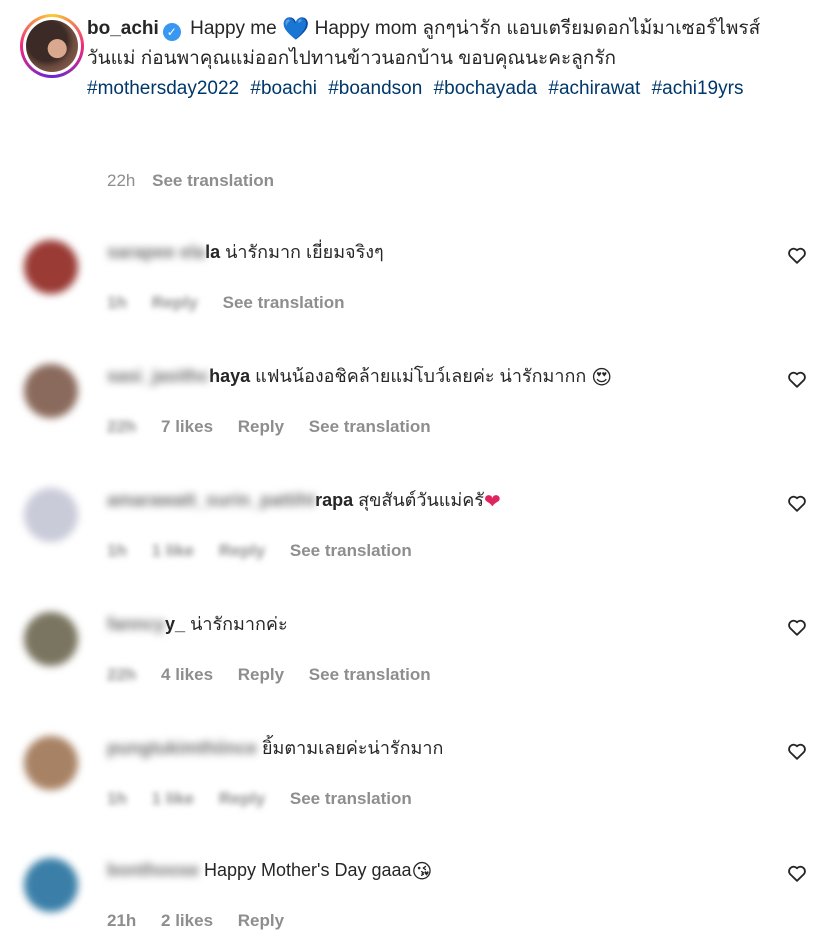  I want to click on comment-likes: 7 likes, so click(187, 426).